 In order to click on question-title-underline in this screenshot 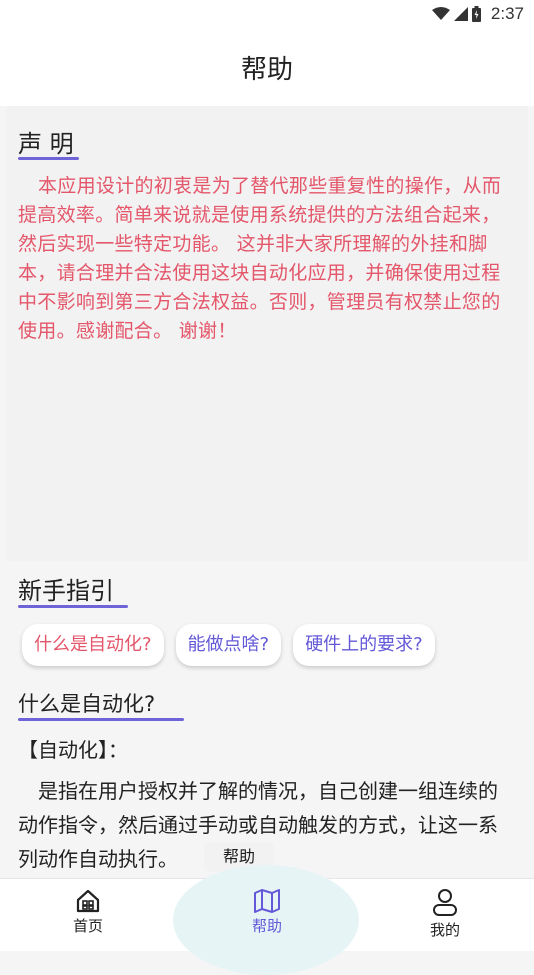, I will do `click(101, 719)`.